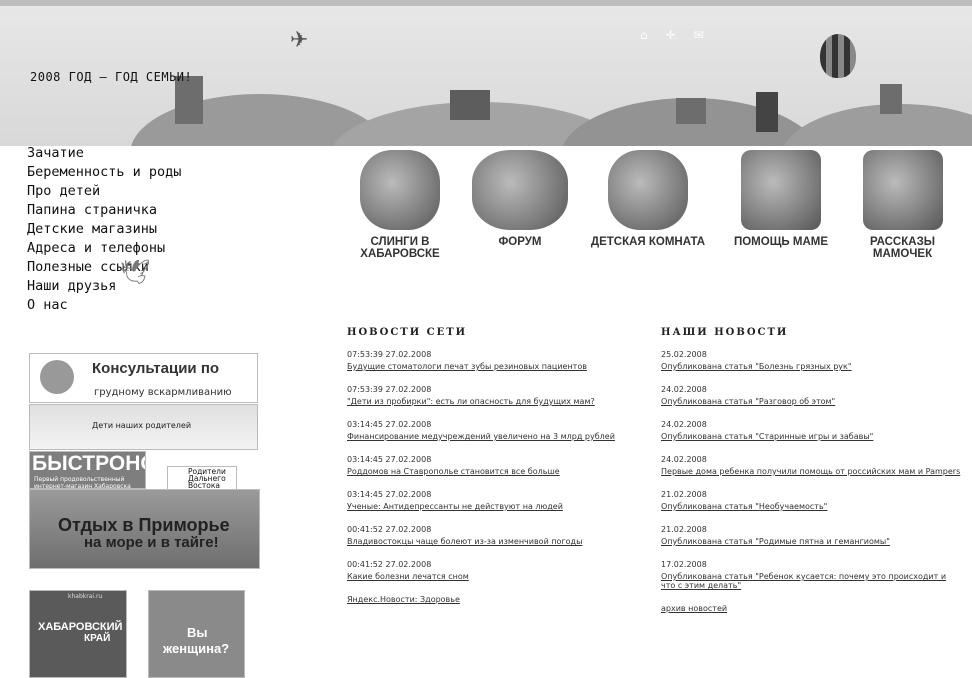 The height and width of the screenshot is (678, 972). I want to click on balloon-illustration, so click(838, 56).